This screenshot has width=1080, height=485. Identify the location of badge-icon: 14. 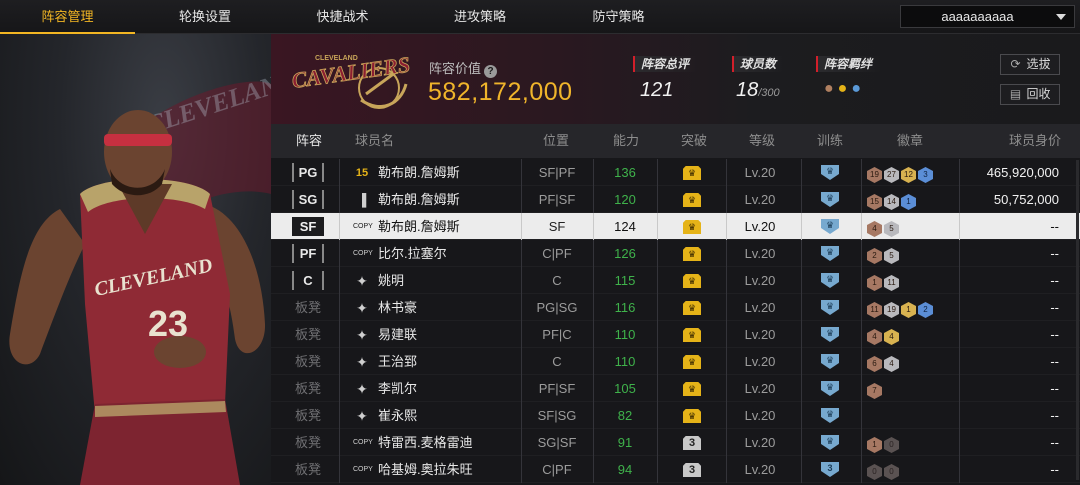
(891, 202).